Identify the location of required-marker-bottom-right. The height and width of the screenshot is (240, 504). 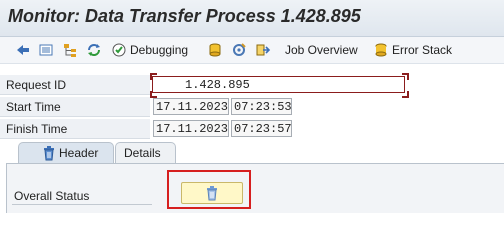
(405, 94).